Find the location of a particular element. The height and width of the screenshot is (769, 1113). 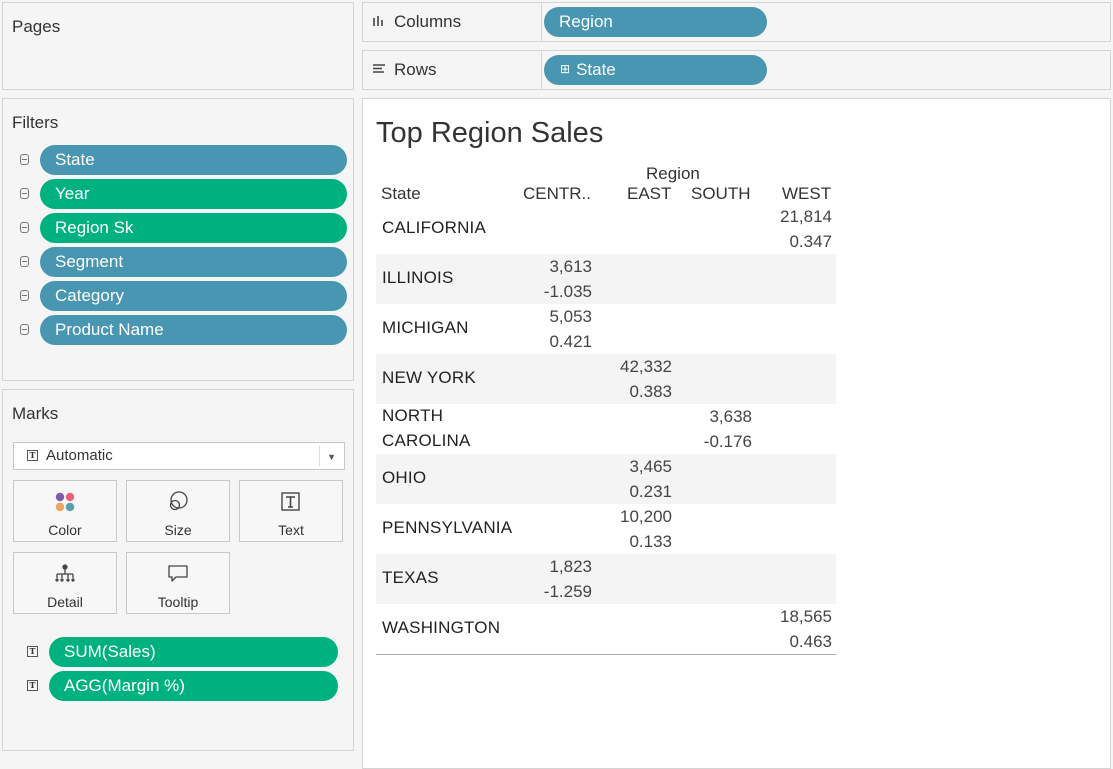

table-row: PENNSYLVANIA 10,200 0.133 is located at coordinates (606, 529).